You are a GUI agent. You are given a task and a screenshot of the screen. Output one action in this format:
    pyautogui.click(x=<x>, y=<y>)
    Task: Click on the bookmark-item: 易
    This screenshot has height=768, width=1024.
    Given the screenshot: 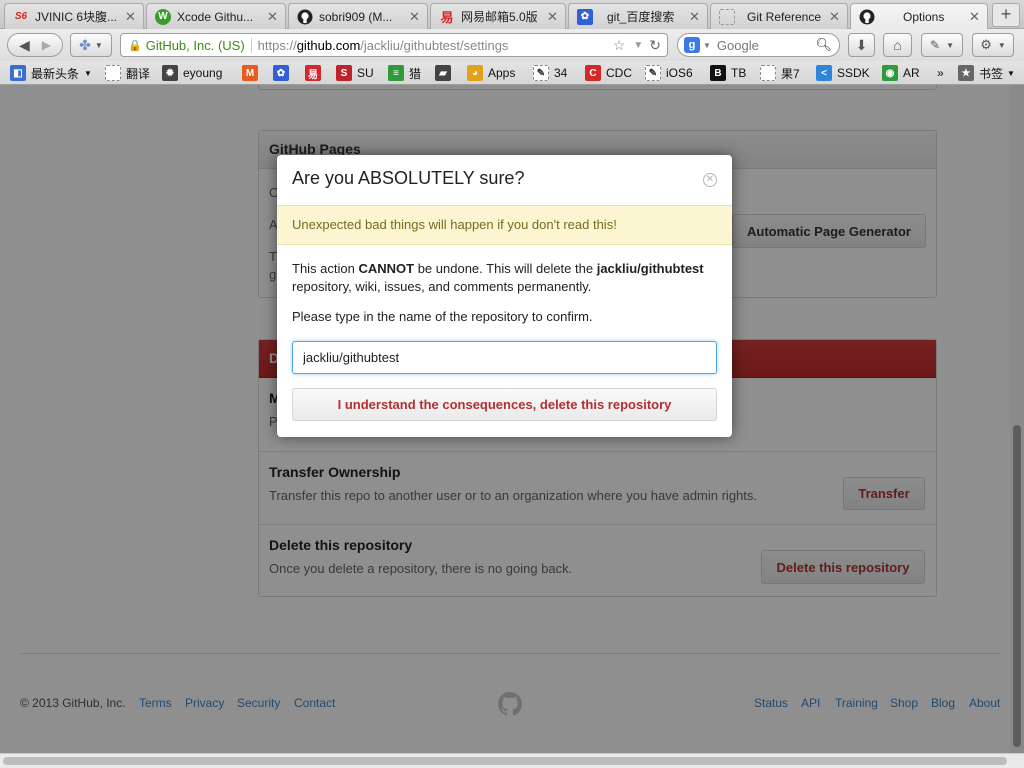 What is the action you would take?
    pyautogui.click(x=315, y=73)
    